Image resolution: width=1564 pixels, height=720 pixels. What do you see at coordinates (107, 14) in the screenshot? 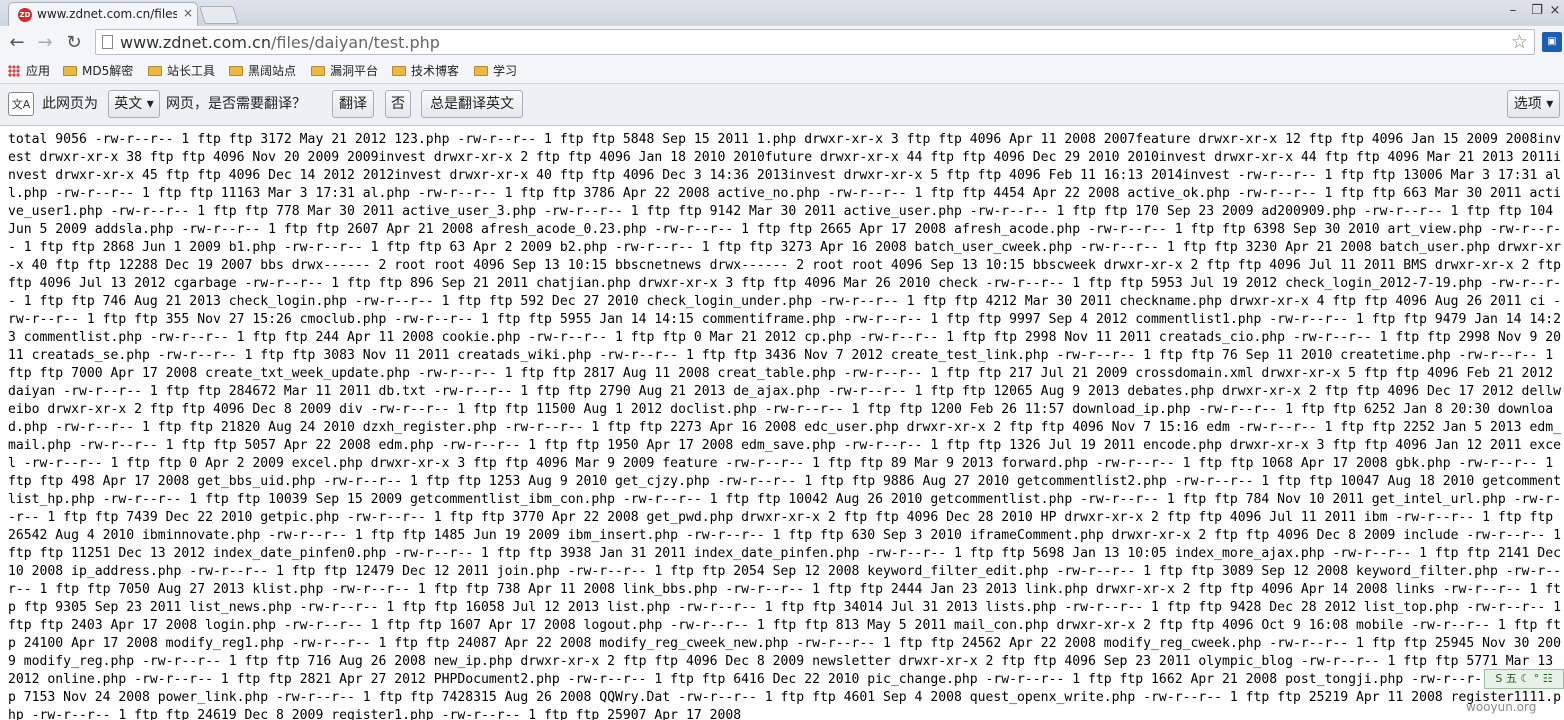
I see `tab-title: www.zdnet.com.cn/files/` at bounding box center [107, 14].